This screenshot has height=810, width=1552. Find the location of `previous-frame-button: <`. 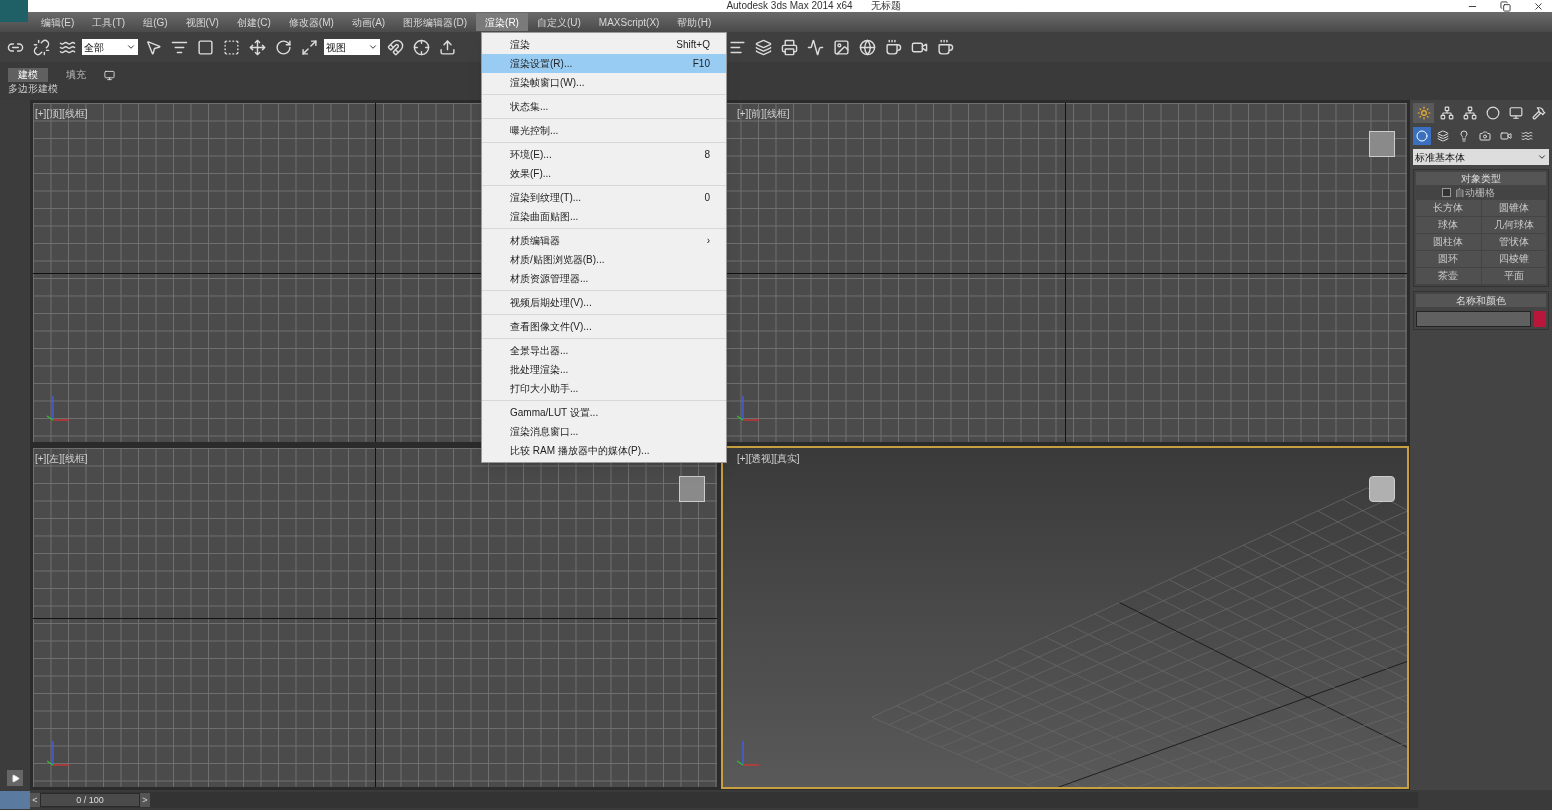

previous-frame-button: < is located at coordinates (35, 800).